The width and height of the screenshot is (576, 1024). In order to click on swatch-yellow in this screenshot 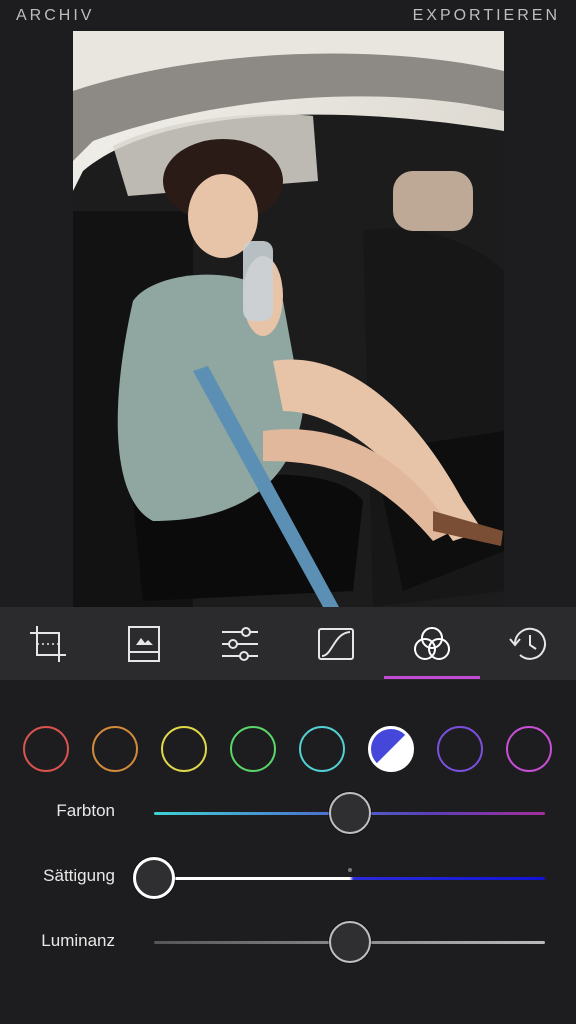, I will do `click(184, 749)`.